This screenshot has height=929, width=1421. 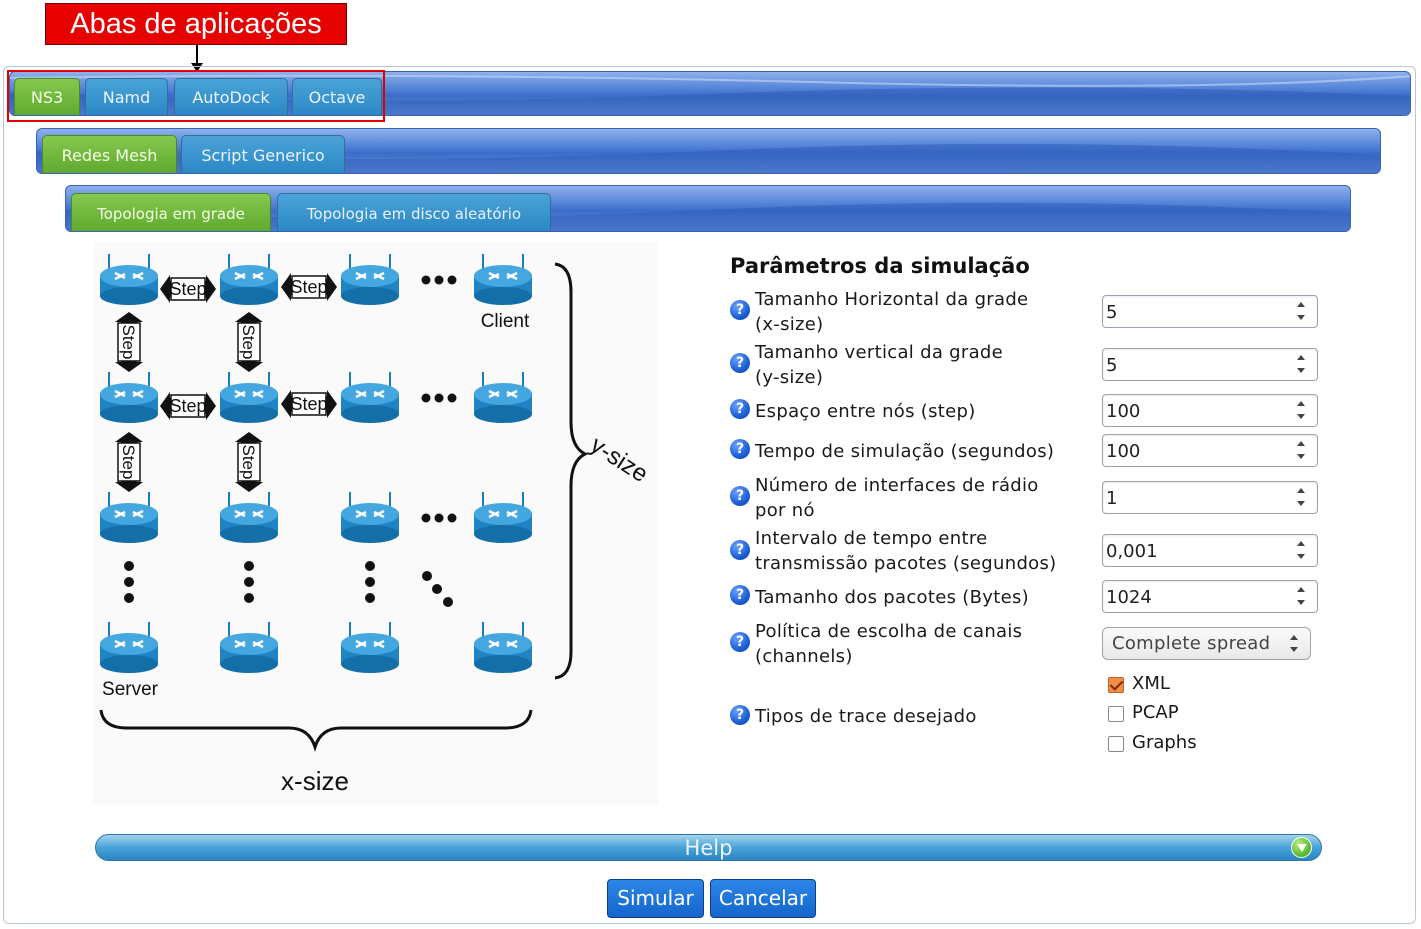 What do you see at coordinates (1196, 365) in the screenshot?
I see `y-size-input` at bounding box center [1196, 365].